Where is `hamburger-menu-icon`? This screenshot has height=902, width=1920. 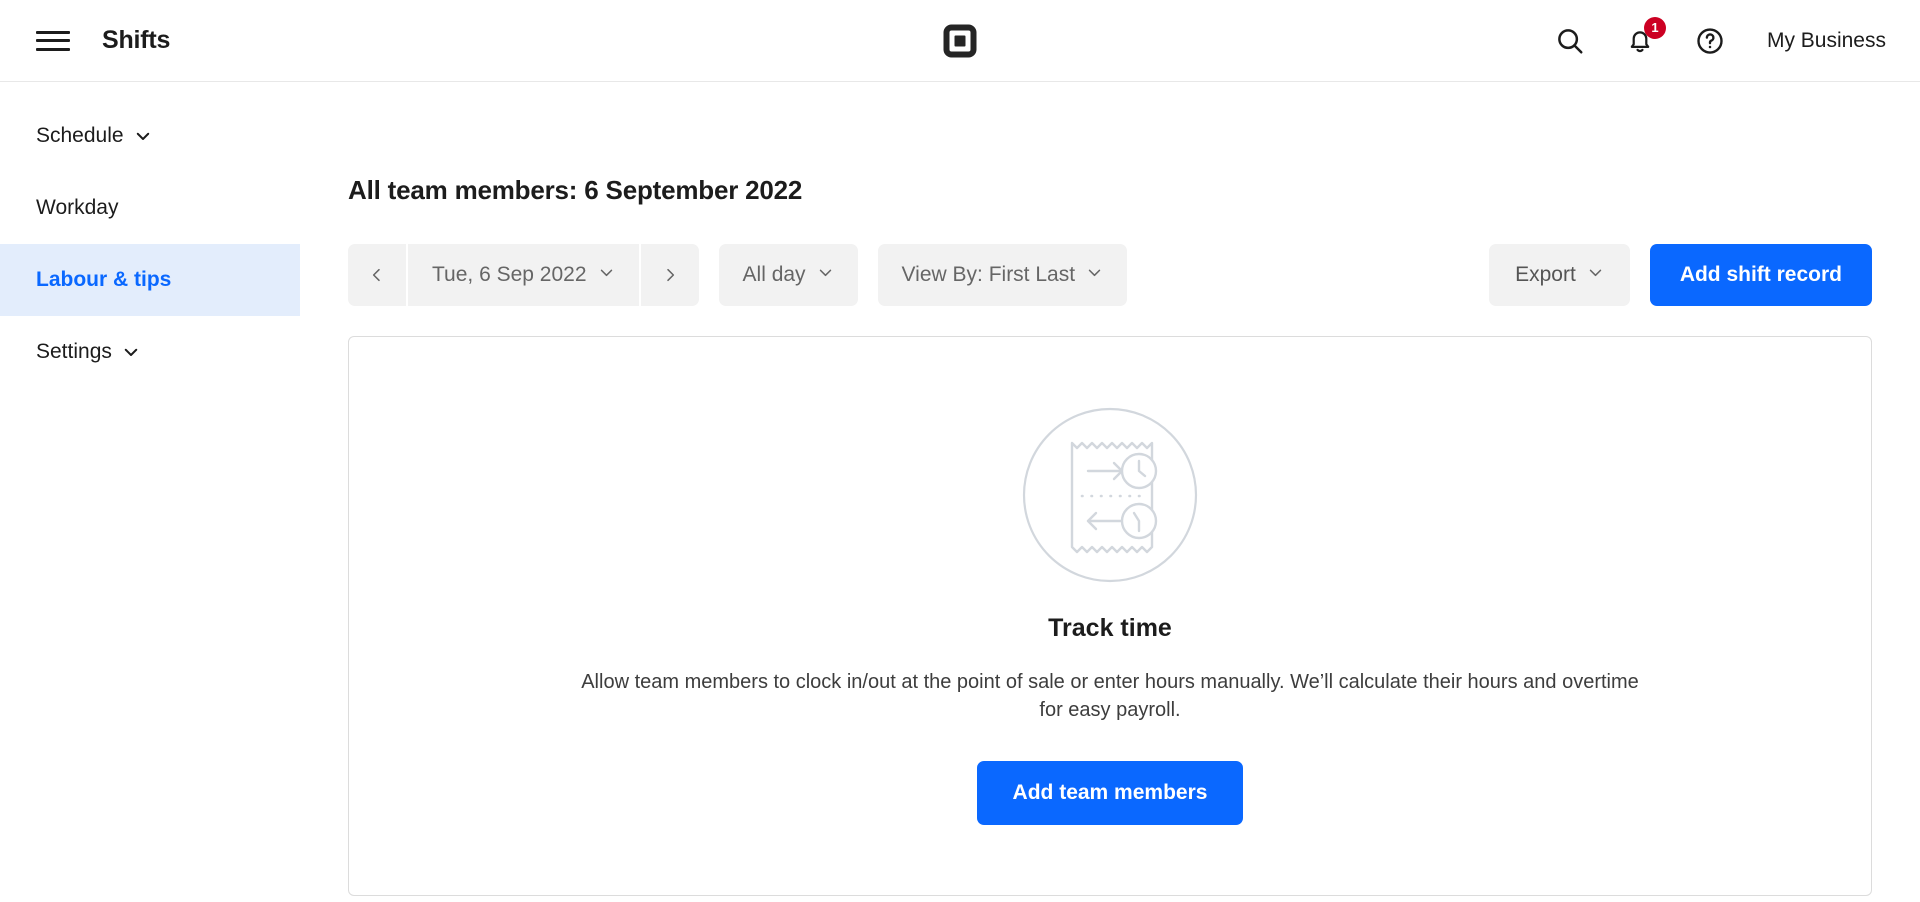
hamburger-menu-icon is located at coordinates (53, 41).